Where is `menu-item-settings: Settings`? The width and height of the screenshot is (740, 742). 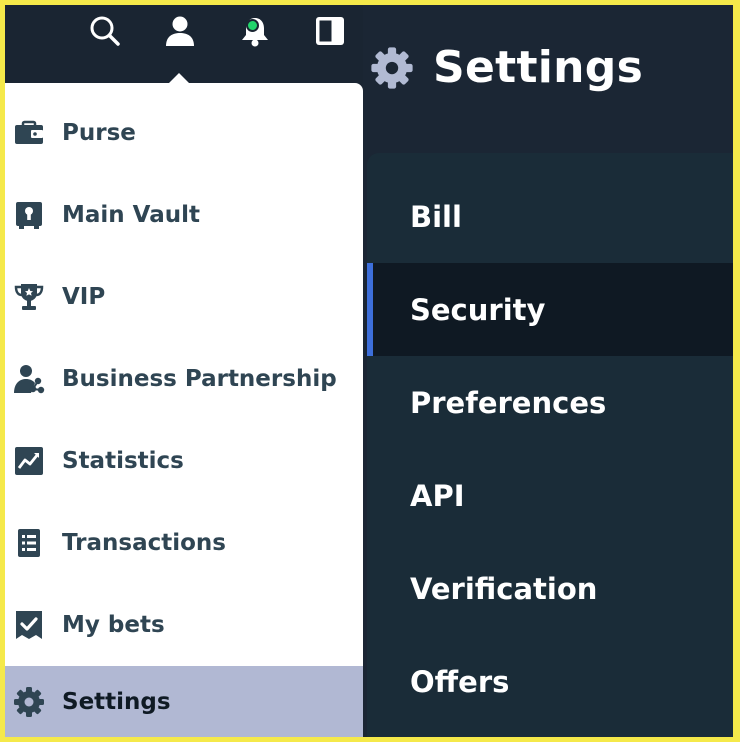 menu-item-settings: Settings is located at coordinates (184, 701).